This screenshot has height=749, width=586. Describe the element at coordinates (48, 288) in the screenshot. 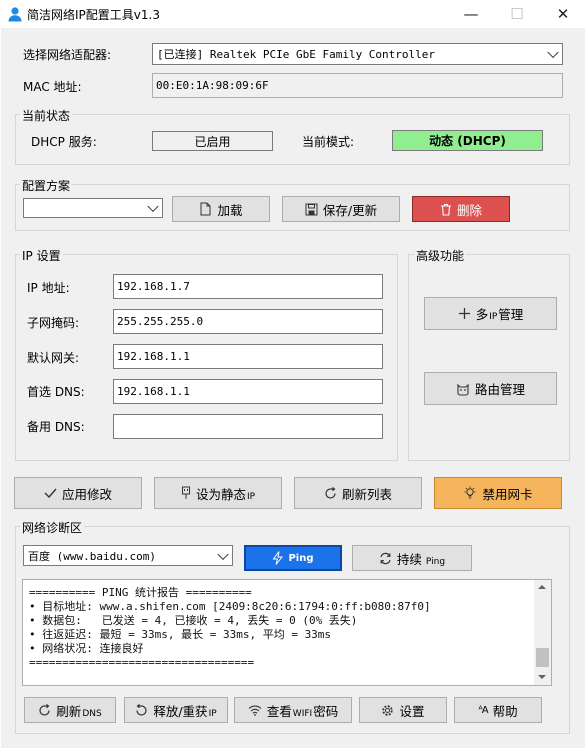

I see `ip-address-label: IP 地址:` at that location.